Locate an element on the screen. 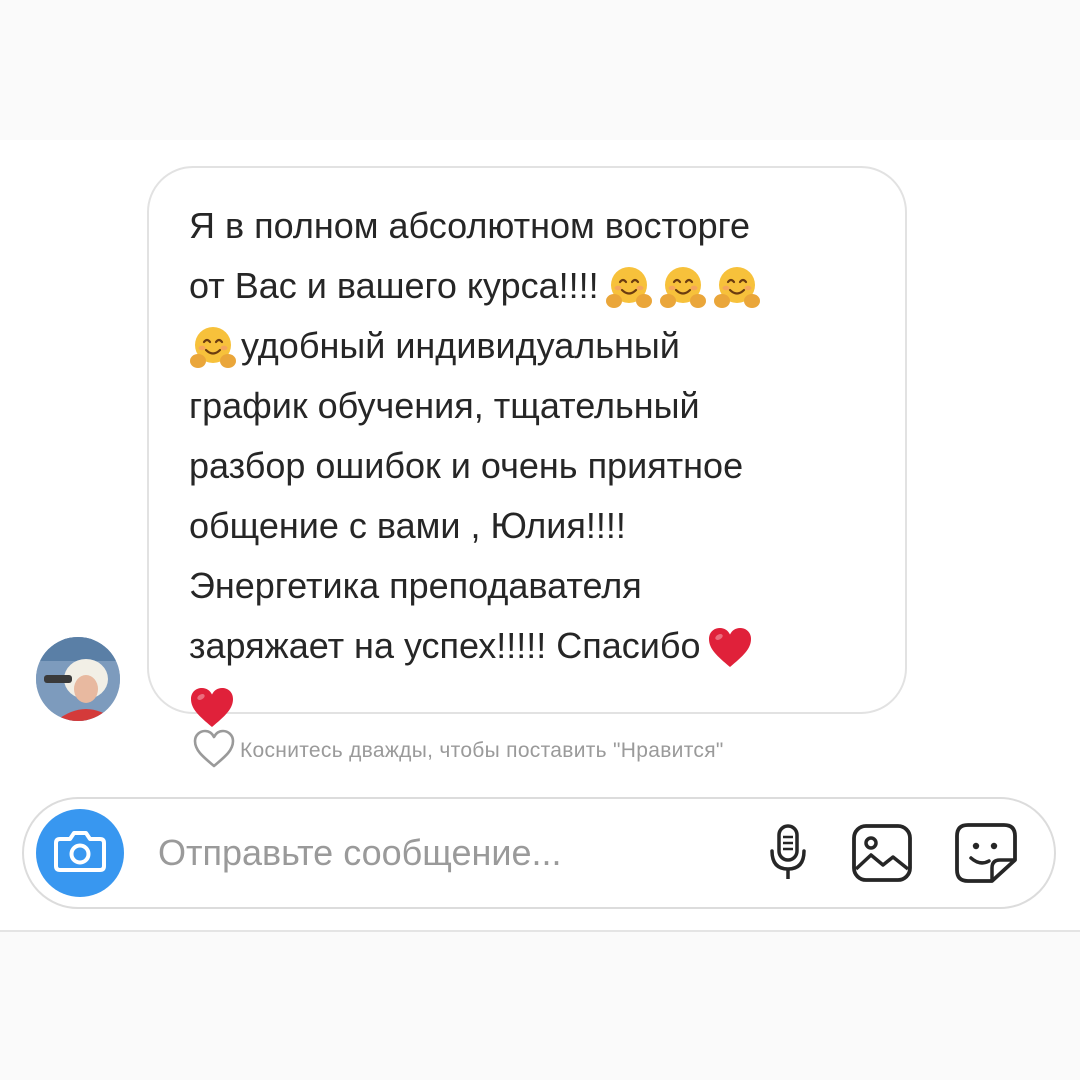  message-text: график обучения, тщательный is located at coordinates (444, 405).